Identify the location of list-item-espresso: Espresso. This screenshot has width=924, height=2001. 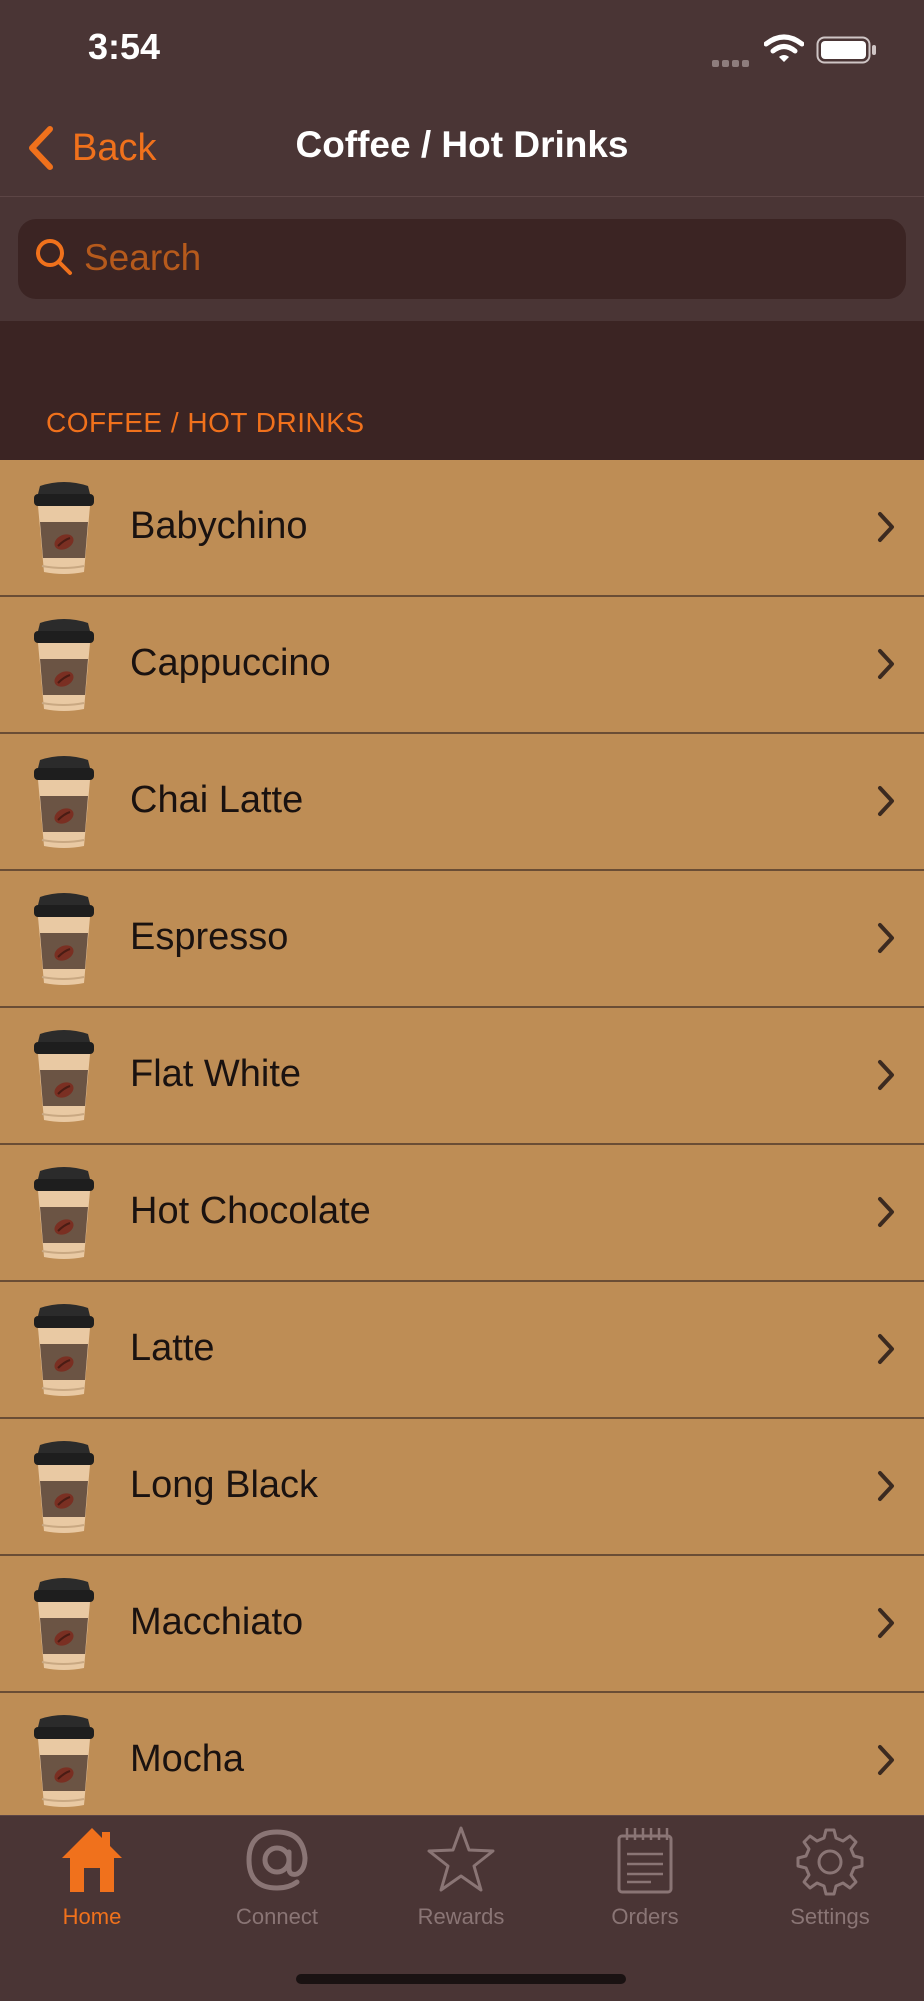
(462, 939).